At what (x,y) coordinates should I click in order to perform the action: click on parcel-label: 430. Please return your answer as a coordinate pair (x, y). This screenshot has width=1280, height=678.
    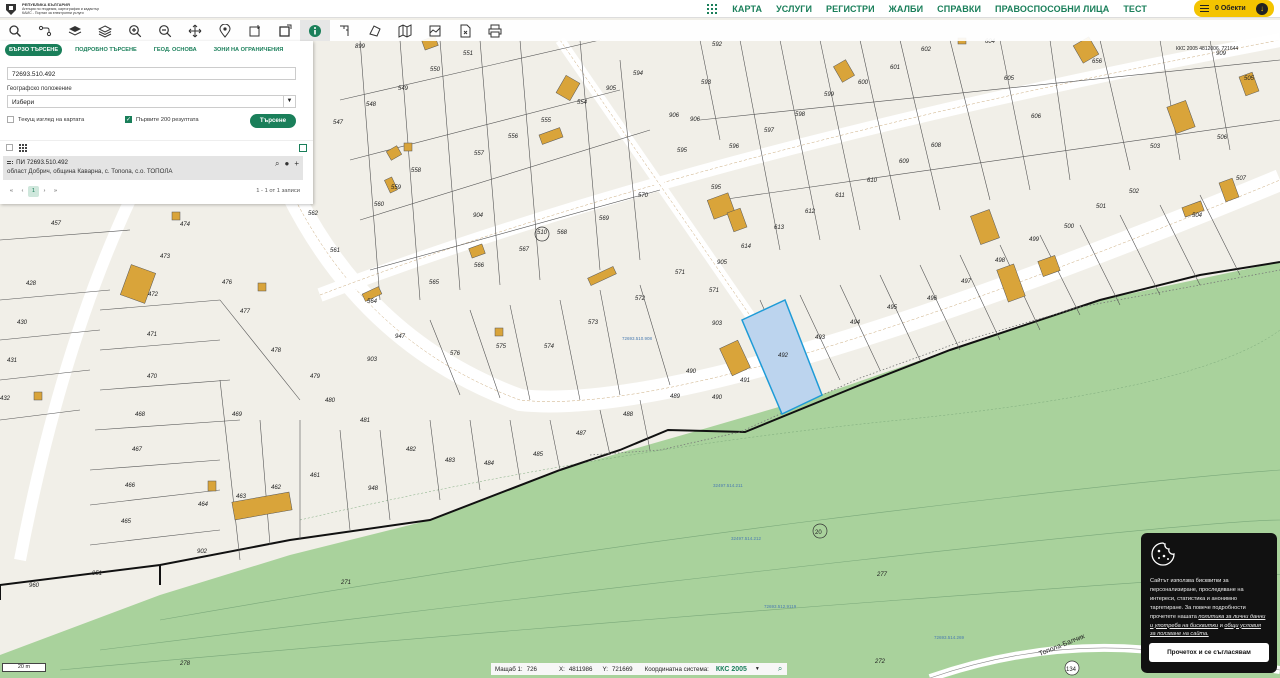
    Looking at the image, I should click on (22, 323).